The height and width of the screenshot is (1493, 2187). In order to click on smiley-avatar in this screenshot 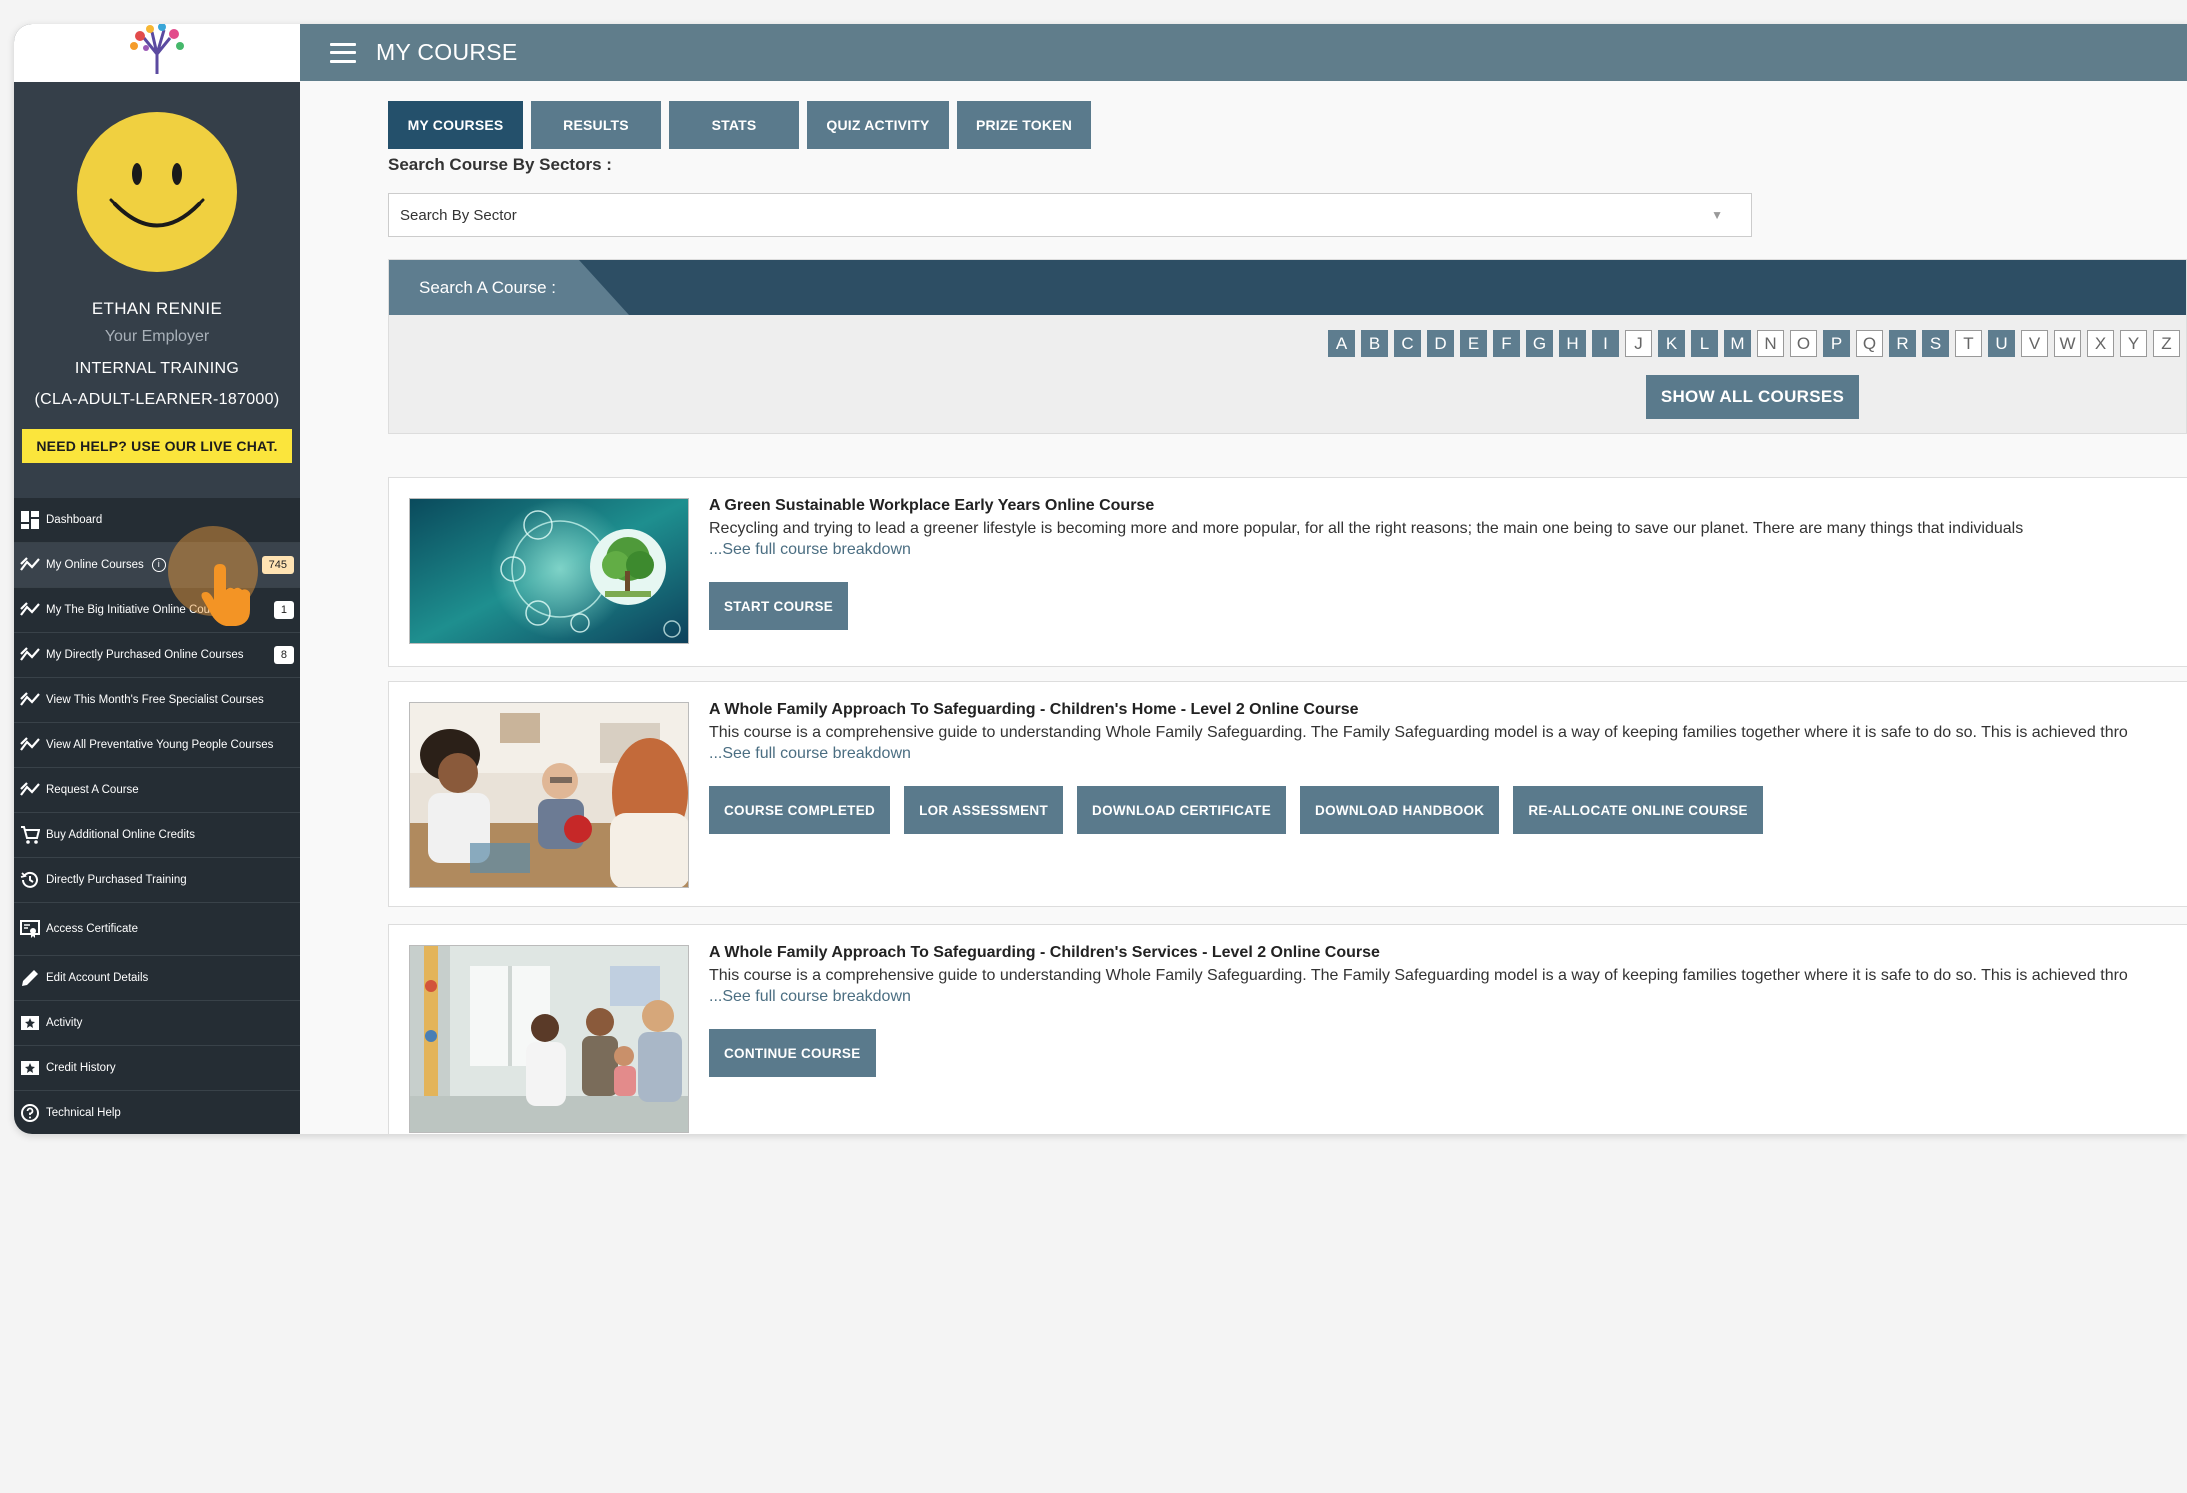, I will do `click(157, 192)`.